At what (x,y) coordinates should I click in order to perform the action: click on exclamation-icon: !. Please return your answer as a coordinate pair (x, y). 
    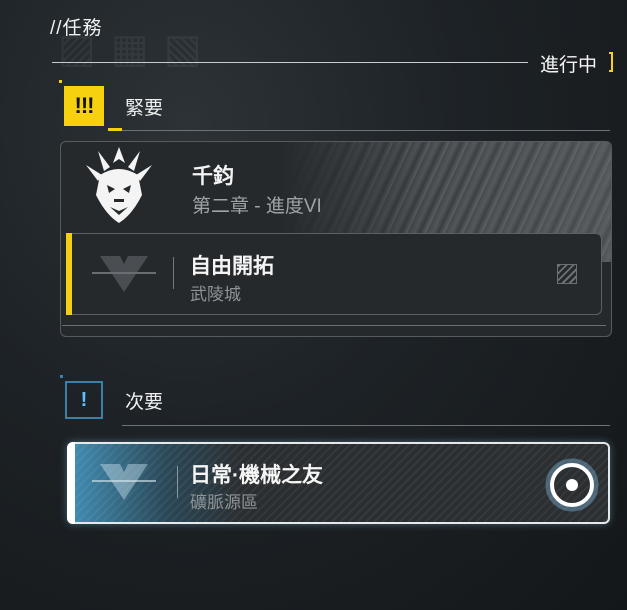
    Looking at the image, I should click on (84, 399).